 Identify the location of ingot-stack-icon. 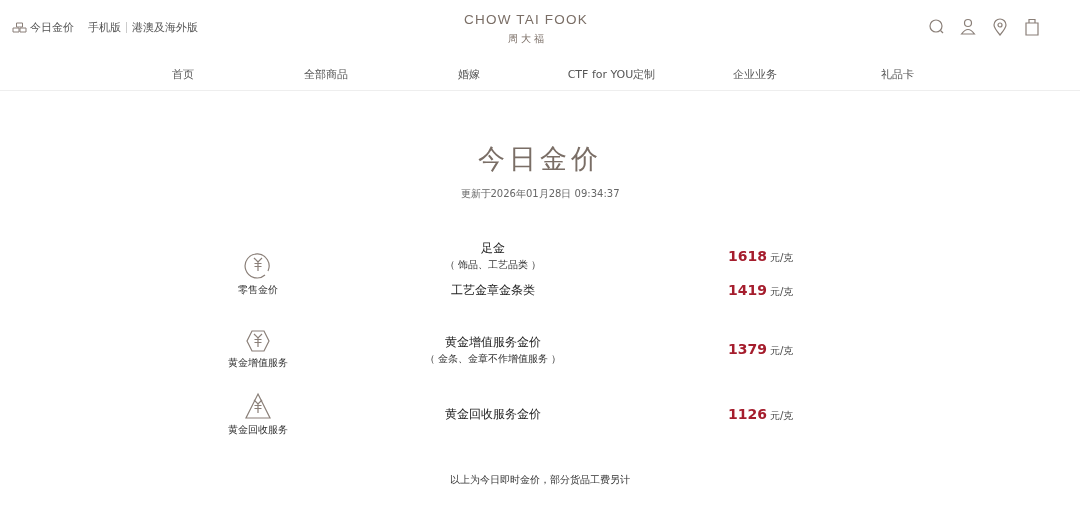
(19, 27).